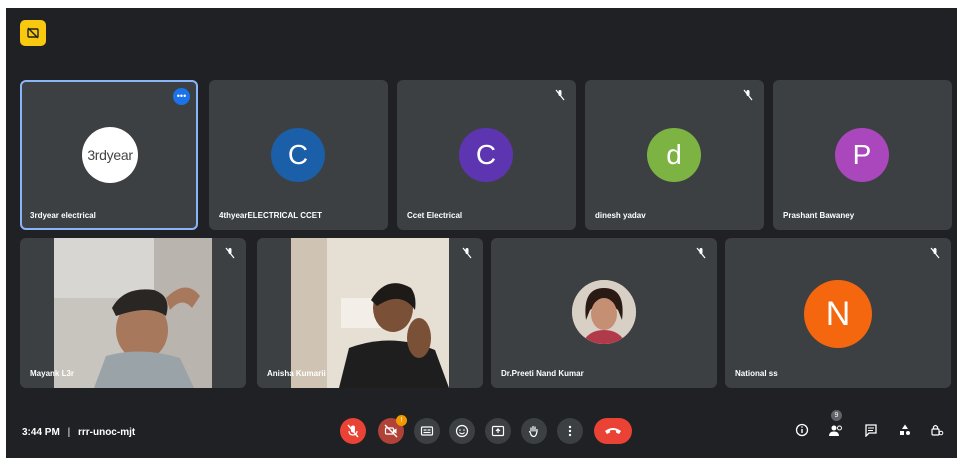  Describe the element at coordinates (63, 215) in the screenshot. I see `participant-name: 3rdyear electrical` at that location.